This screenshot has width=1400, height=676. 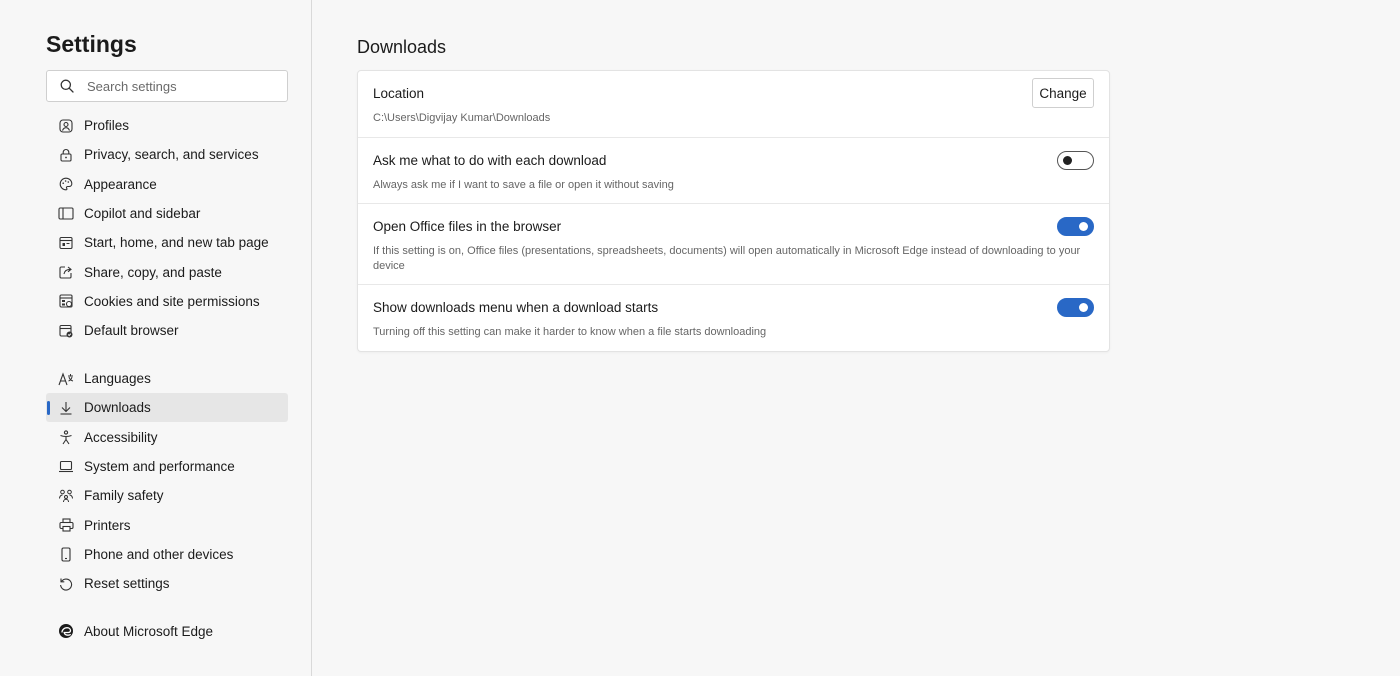 What do you see at coordinates (1075, 160) in the screenshot?
I see `ask-download-toggle` at bounding box center [1075, 160].